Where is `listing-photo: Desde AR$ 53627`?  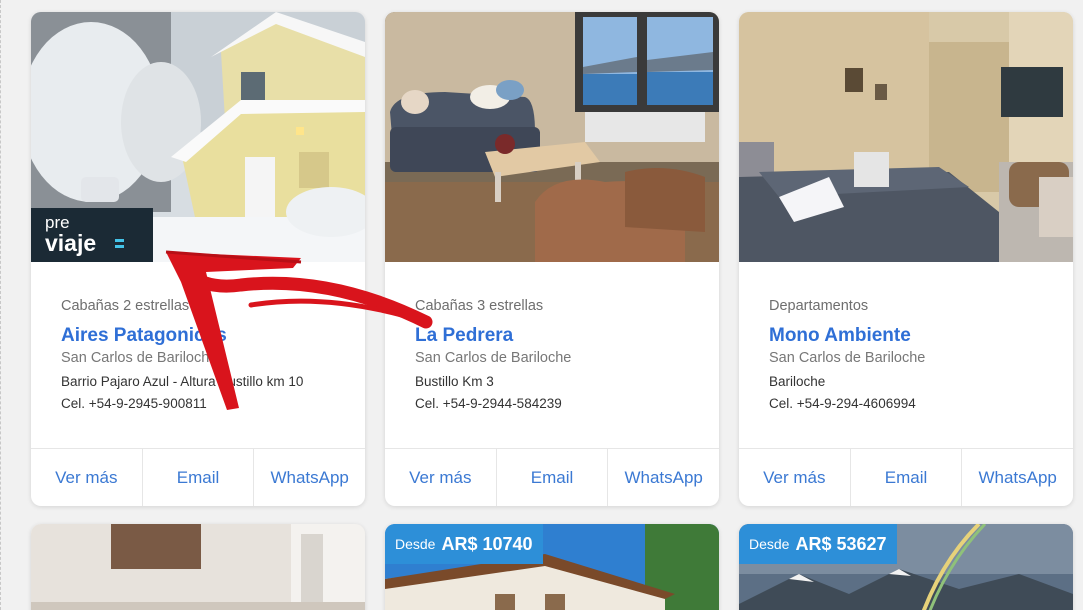
listing-photo: Desde AR$ 53627 is located at coordinates (906, 567).